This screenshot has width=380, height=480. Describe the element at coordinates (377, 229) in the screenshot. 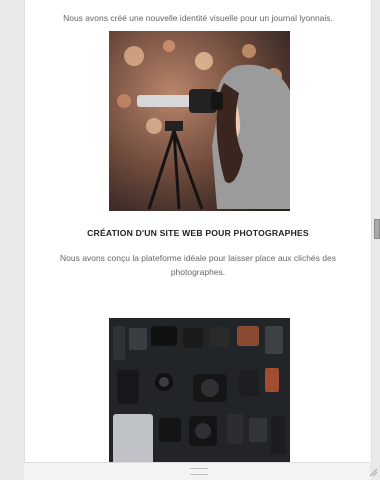

I see `scrollbar-handle` at that location.